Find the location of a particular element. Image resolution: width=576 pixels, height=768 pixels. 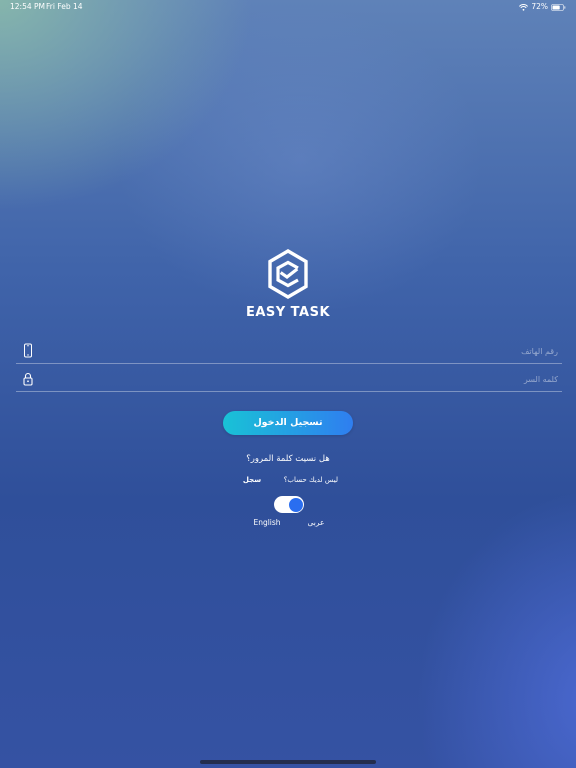

register-link: سجل is located at coordinates (252, 480).